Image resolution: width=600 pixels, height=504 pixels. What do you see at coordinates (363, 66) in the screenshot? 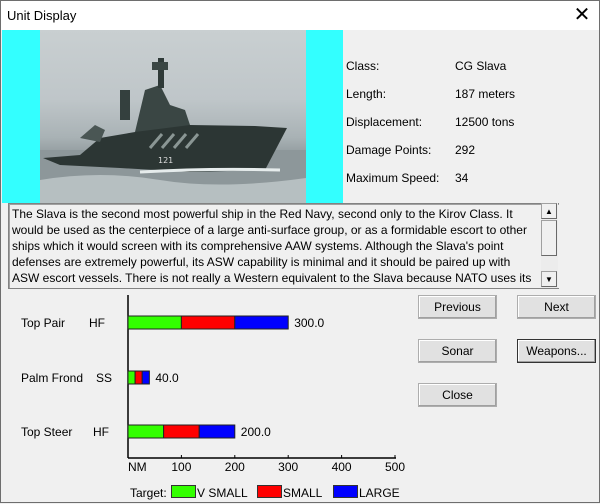
I see `spec-label: Class:` at bounding box center [363, 66].